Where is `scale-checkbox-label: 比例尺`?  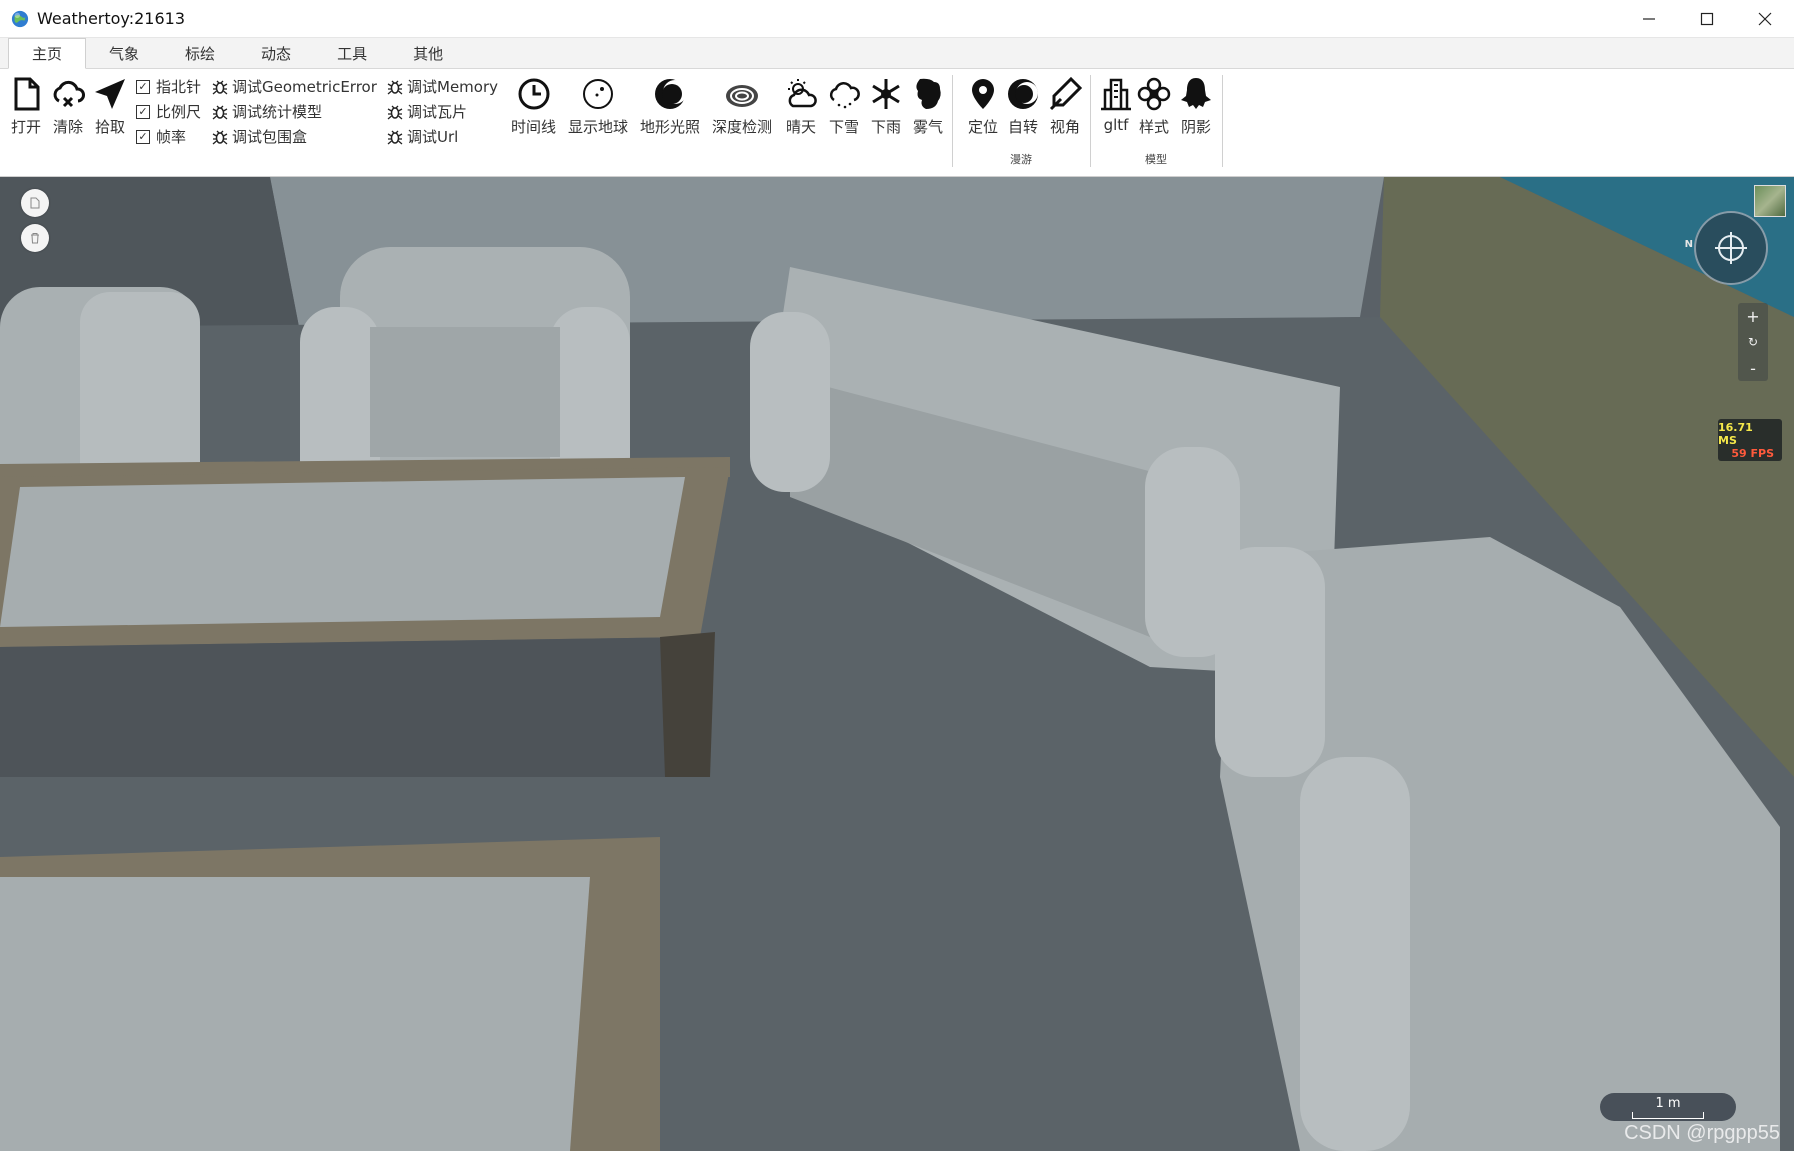 scale-checkbox-label: 比例尺 is located at coordinates (179, 112).